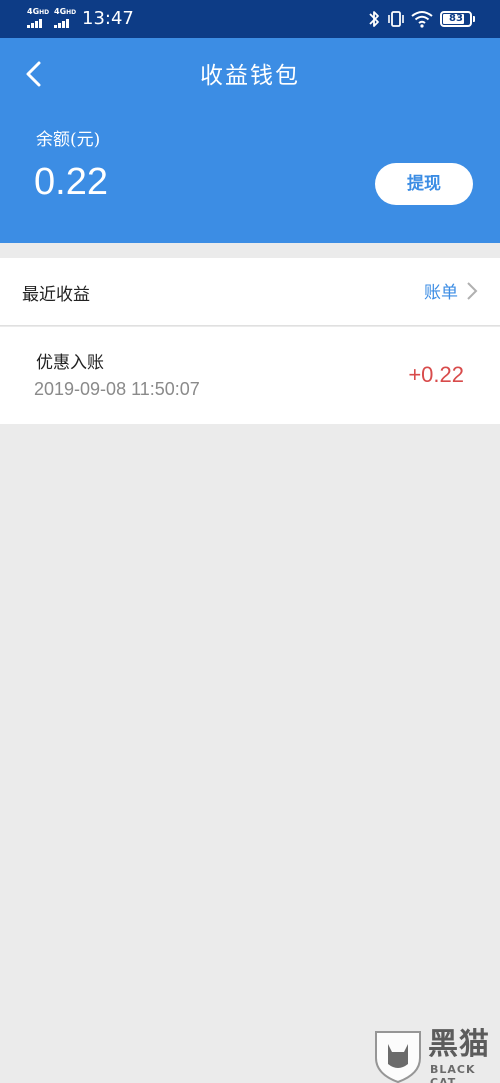  What do you see at coordinates (374, 19) in the screenshot?
I see `bluetooth-icon` at bounding box center [374, 19].